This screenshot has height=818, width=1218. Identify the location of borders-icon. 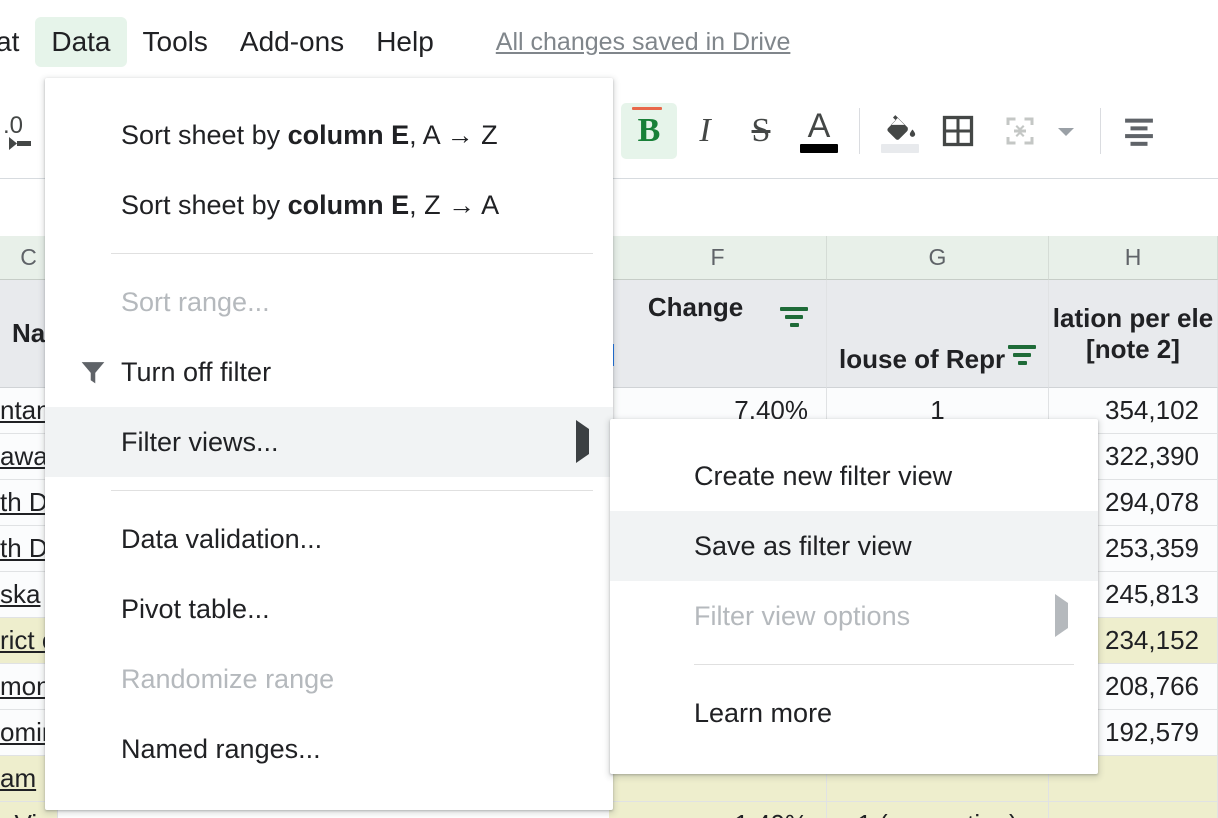
(958, 131).